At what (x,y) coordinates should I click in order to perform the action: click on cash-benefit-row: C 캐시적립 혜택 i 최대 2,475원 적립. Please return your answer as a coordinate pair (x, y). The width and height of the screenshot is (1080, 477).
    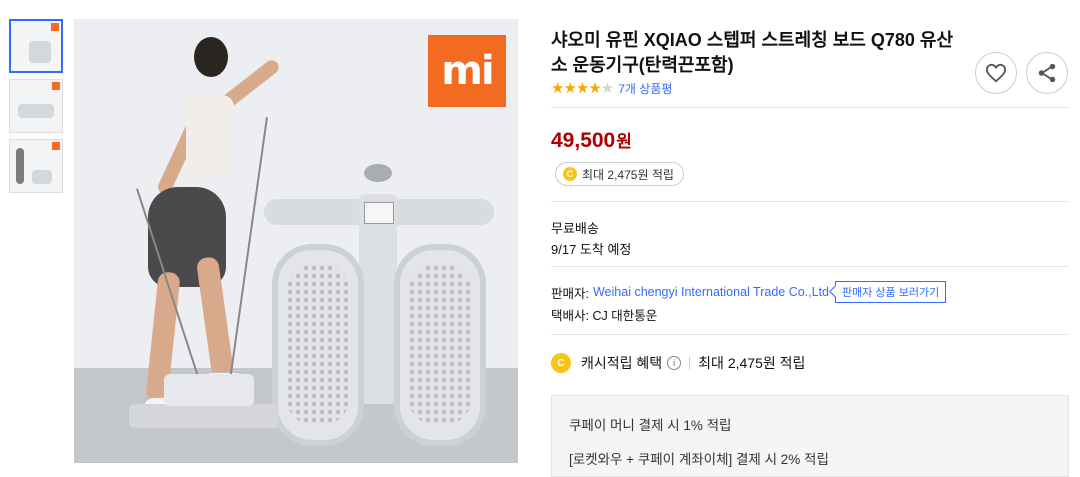
    Looking at the image, I should click on (678, 363).